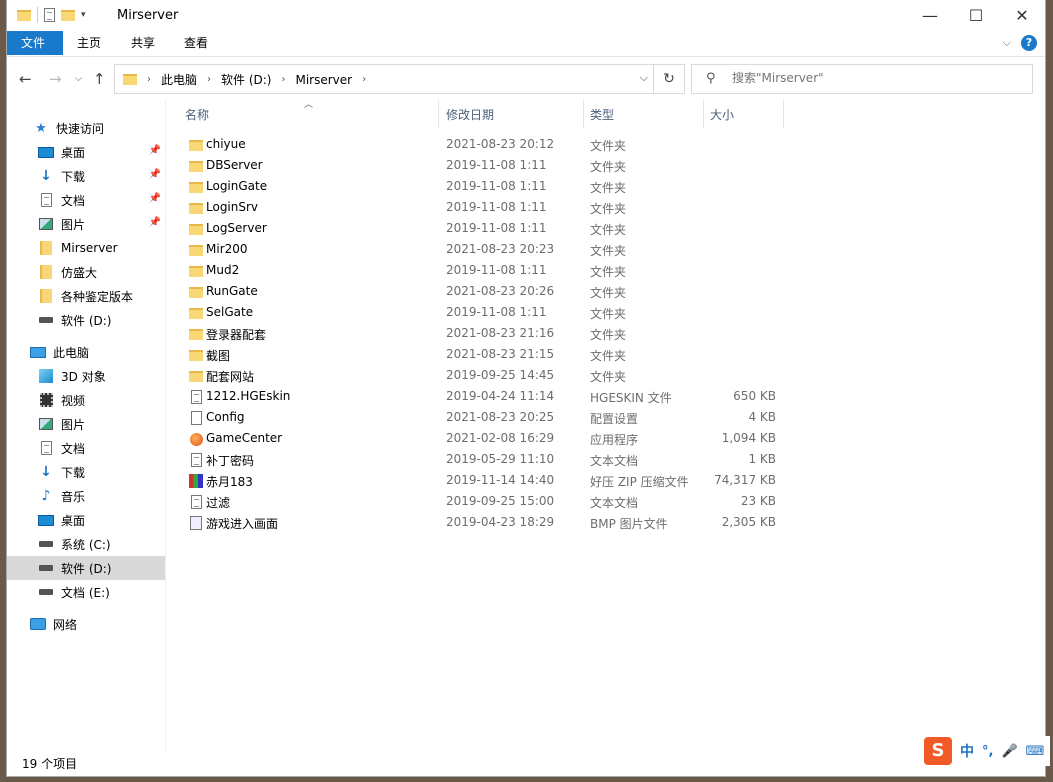 The image size is (1053, 782). Describe the element at coordinates (482, 417) in the screenshot. I see `file-row: Config 2021-08-23 20:25 配置设置 4 KB` at that location.